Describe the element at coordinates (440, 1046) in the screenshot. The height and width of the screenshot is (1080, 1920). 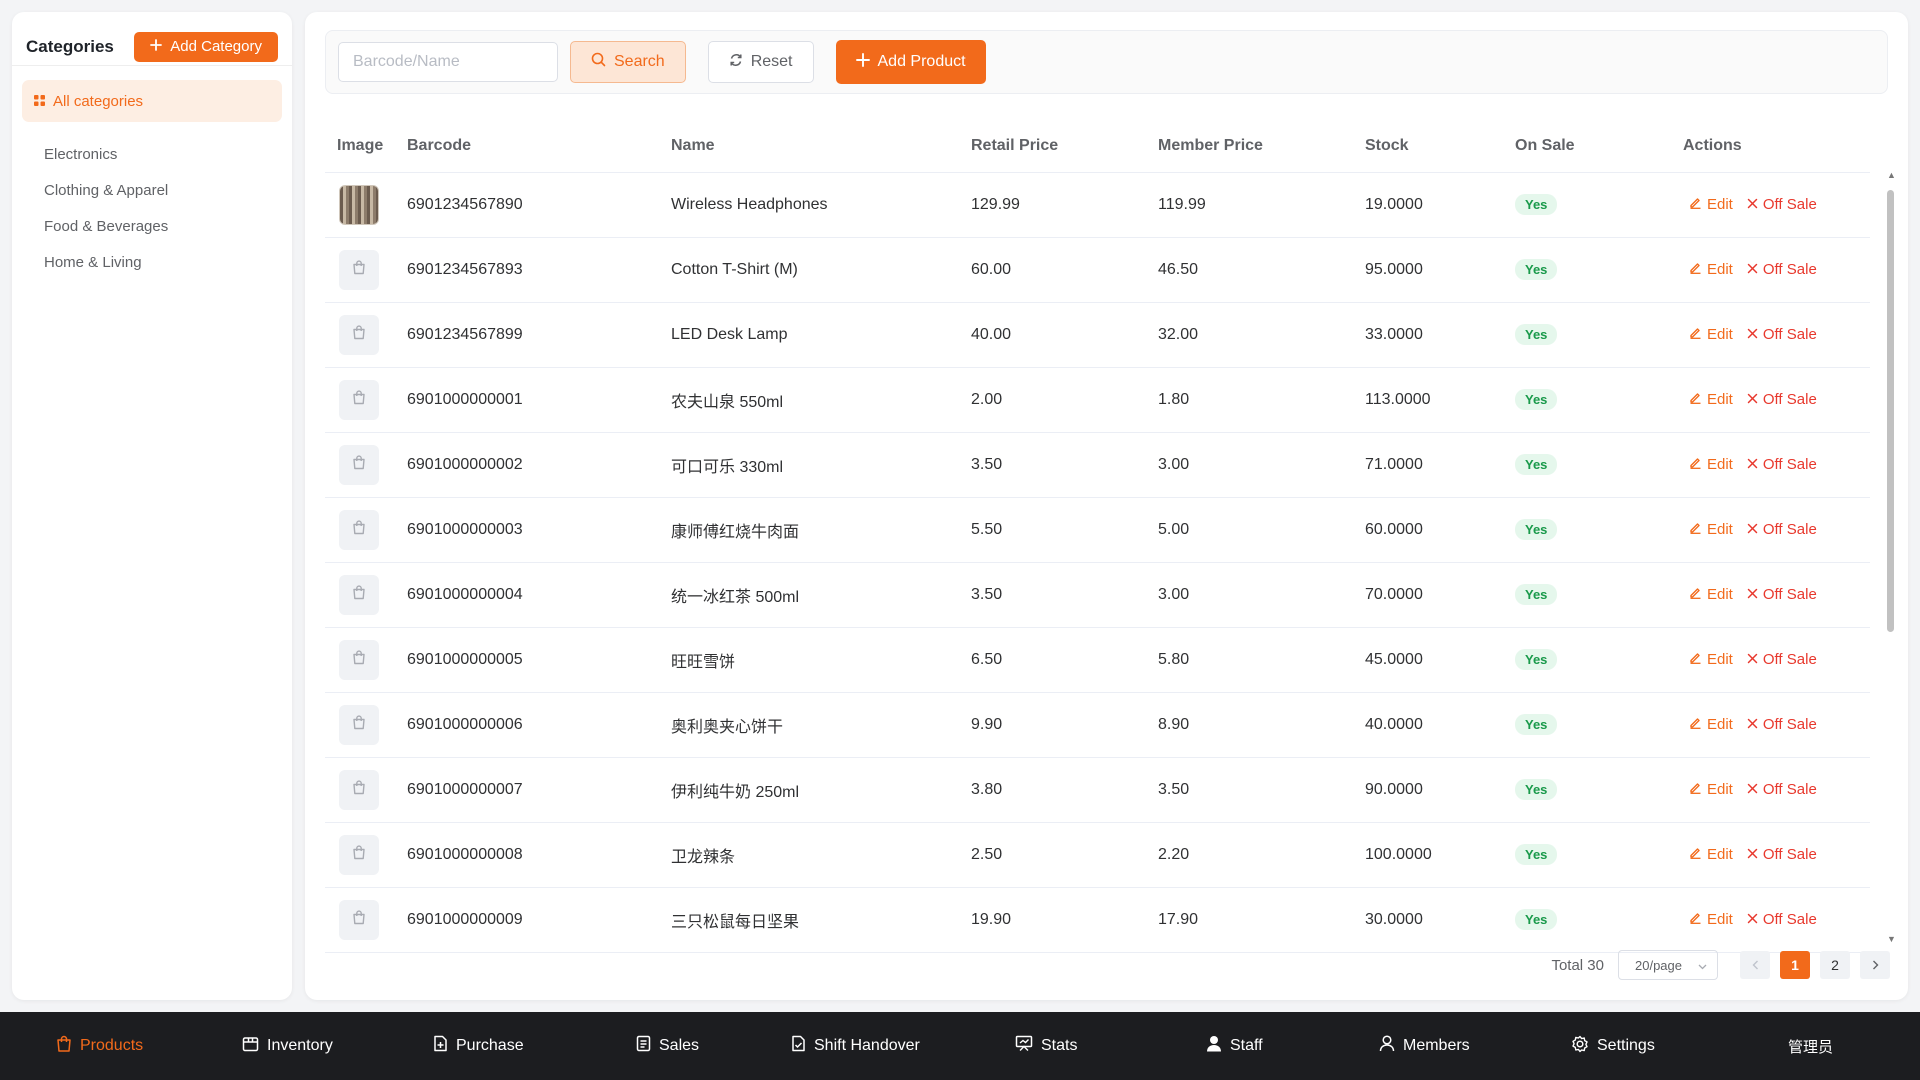
I see `document-plus-icon` at that location.